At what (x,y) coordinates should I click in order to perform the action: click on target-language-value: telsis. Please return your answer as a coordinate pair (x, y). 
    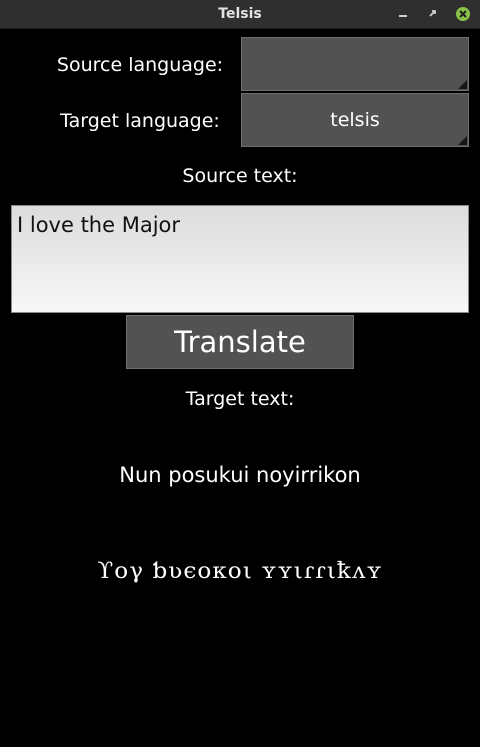
    Looking at the image, I should click on (355, 120).